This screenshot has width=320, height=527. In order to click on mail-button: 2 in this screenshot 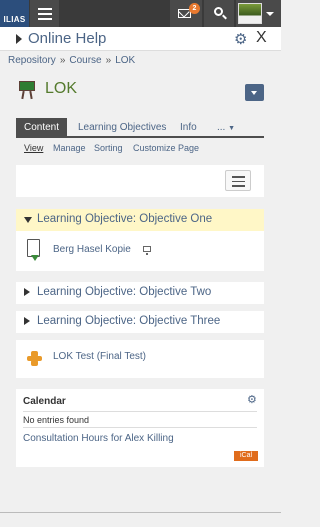, I will do `click(186, 13)`.